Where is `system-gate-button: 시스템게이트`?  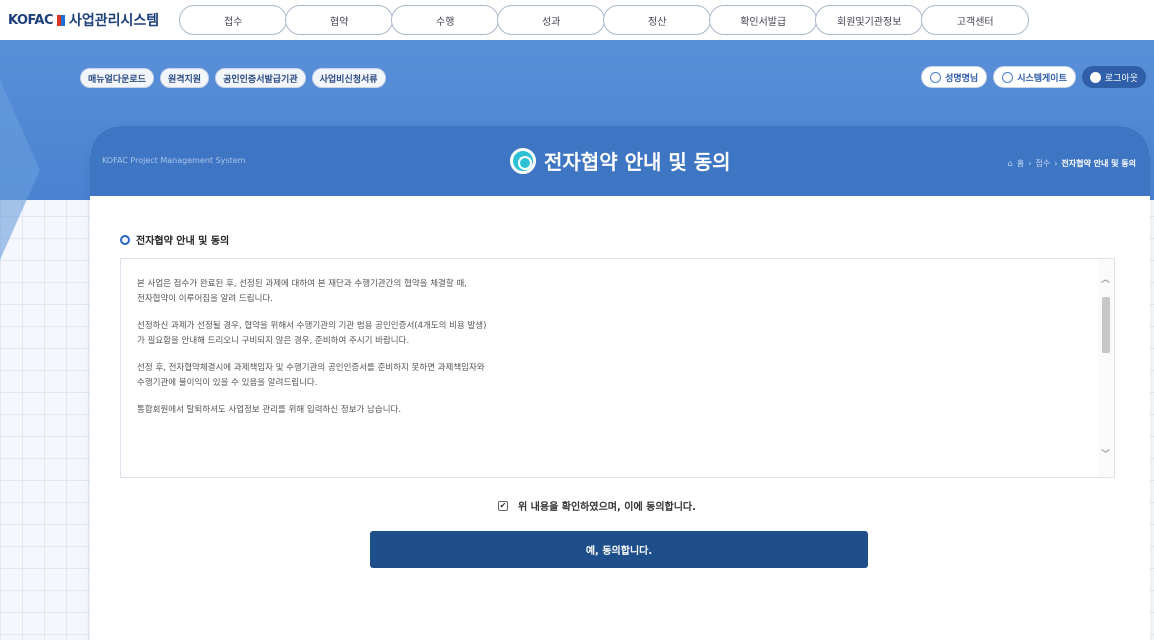 system-gate-button: 시스템게이트 is located at coordinates (1034, 77).